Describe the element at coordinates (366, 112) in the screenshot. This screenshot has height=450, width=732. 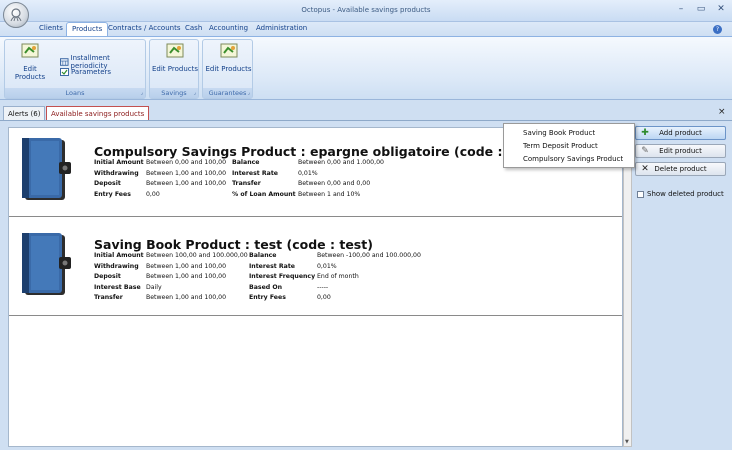
I see `document-tab-strip: Alerts (6) Available savings products ×` at that location.